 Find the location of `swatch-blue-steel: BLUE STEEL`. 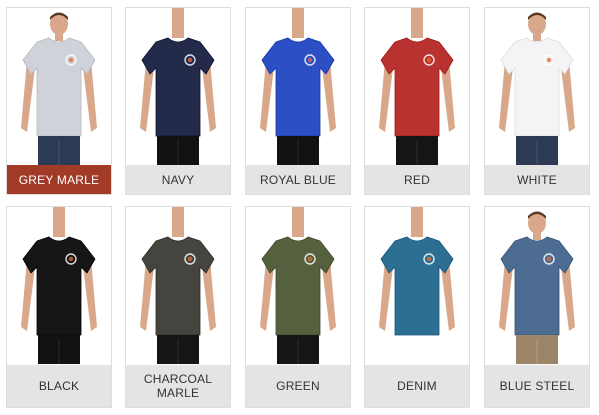

swatch-blue-steel: BLUE STEEL is located at coordinates (537, 307).